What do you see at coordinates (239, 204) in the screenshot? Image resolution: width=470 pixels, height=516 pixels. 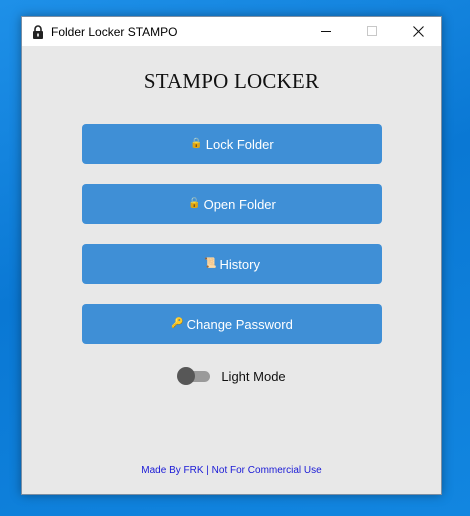 I see `open-folder-label: Open Folder` at bounding box center [239, 204].